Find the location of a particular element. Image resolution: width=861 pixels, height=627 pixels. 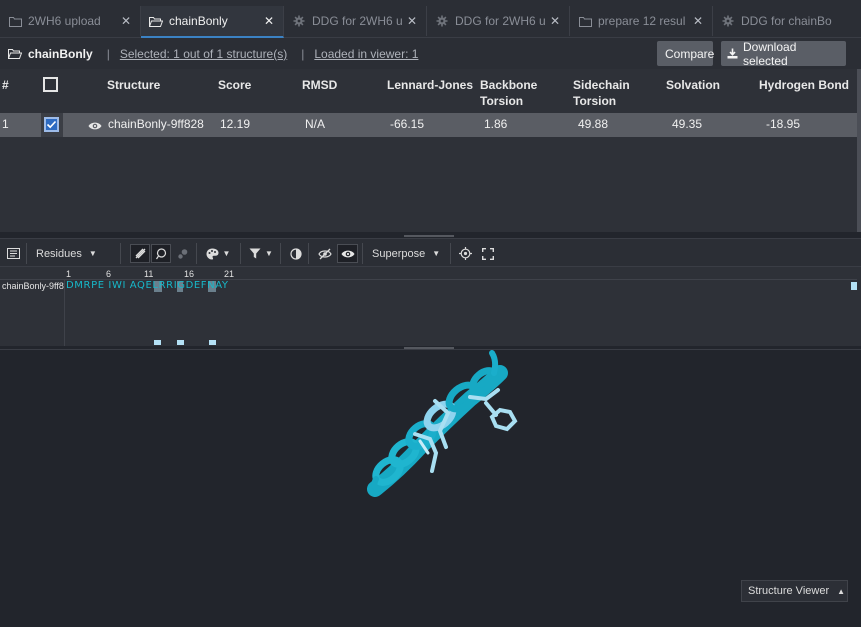

sequence-panel-icon is located at coordinates (13, 253).